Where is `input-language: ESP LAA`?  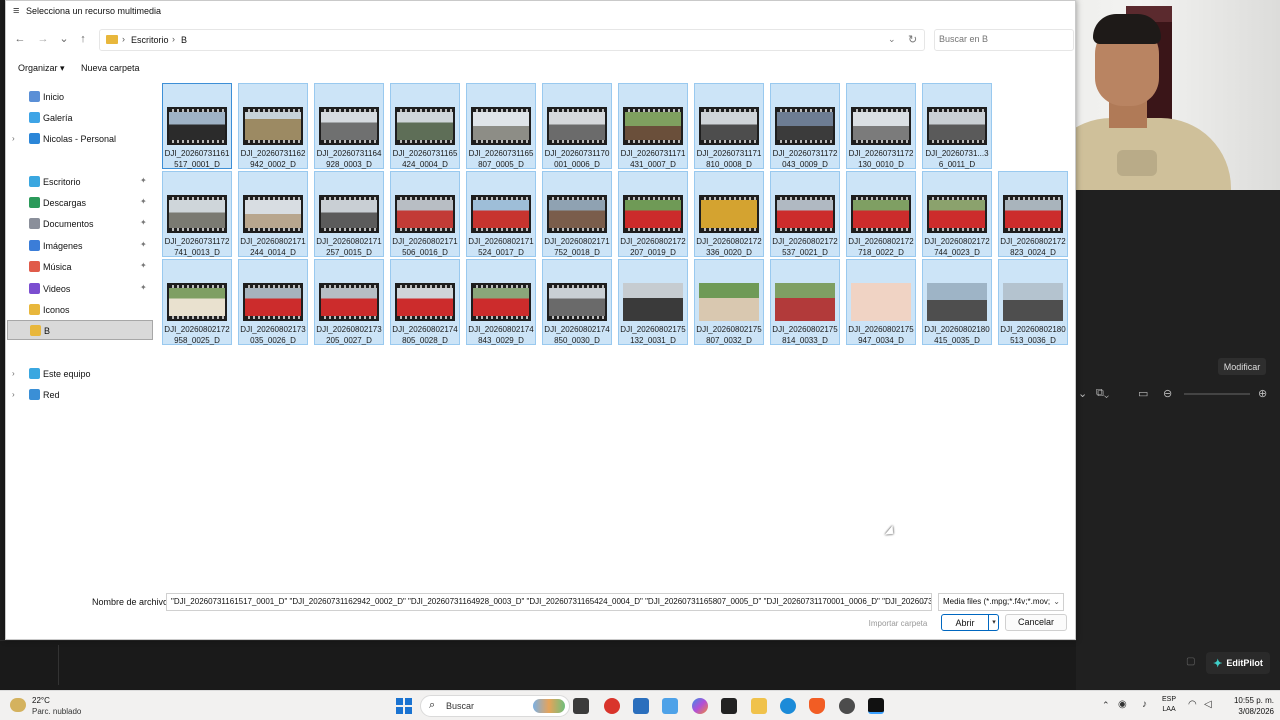
input-language: ESP LAA is located at coordinates (1169, 705).